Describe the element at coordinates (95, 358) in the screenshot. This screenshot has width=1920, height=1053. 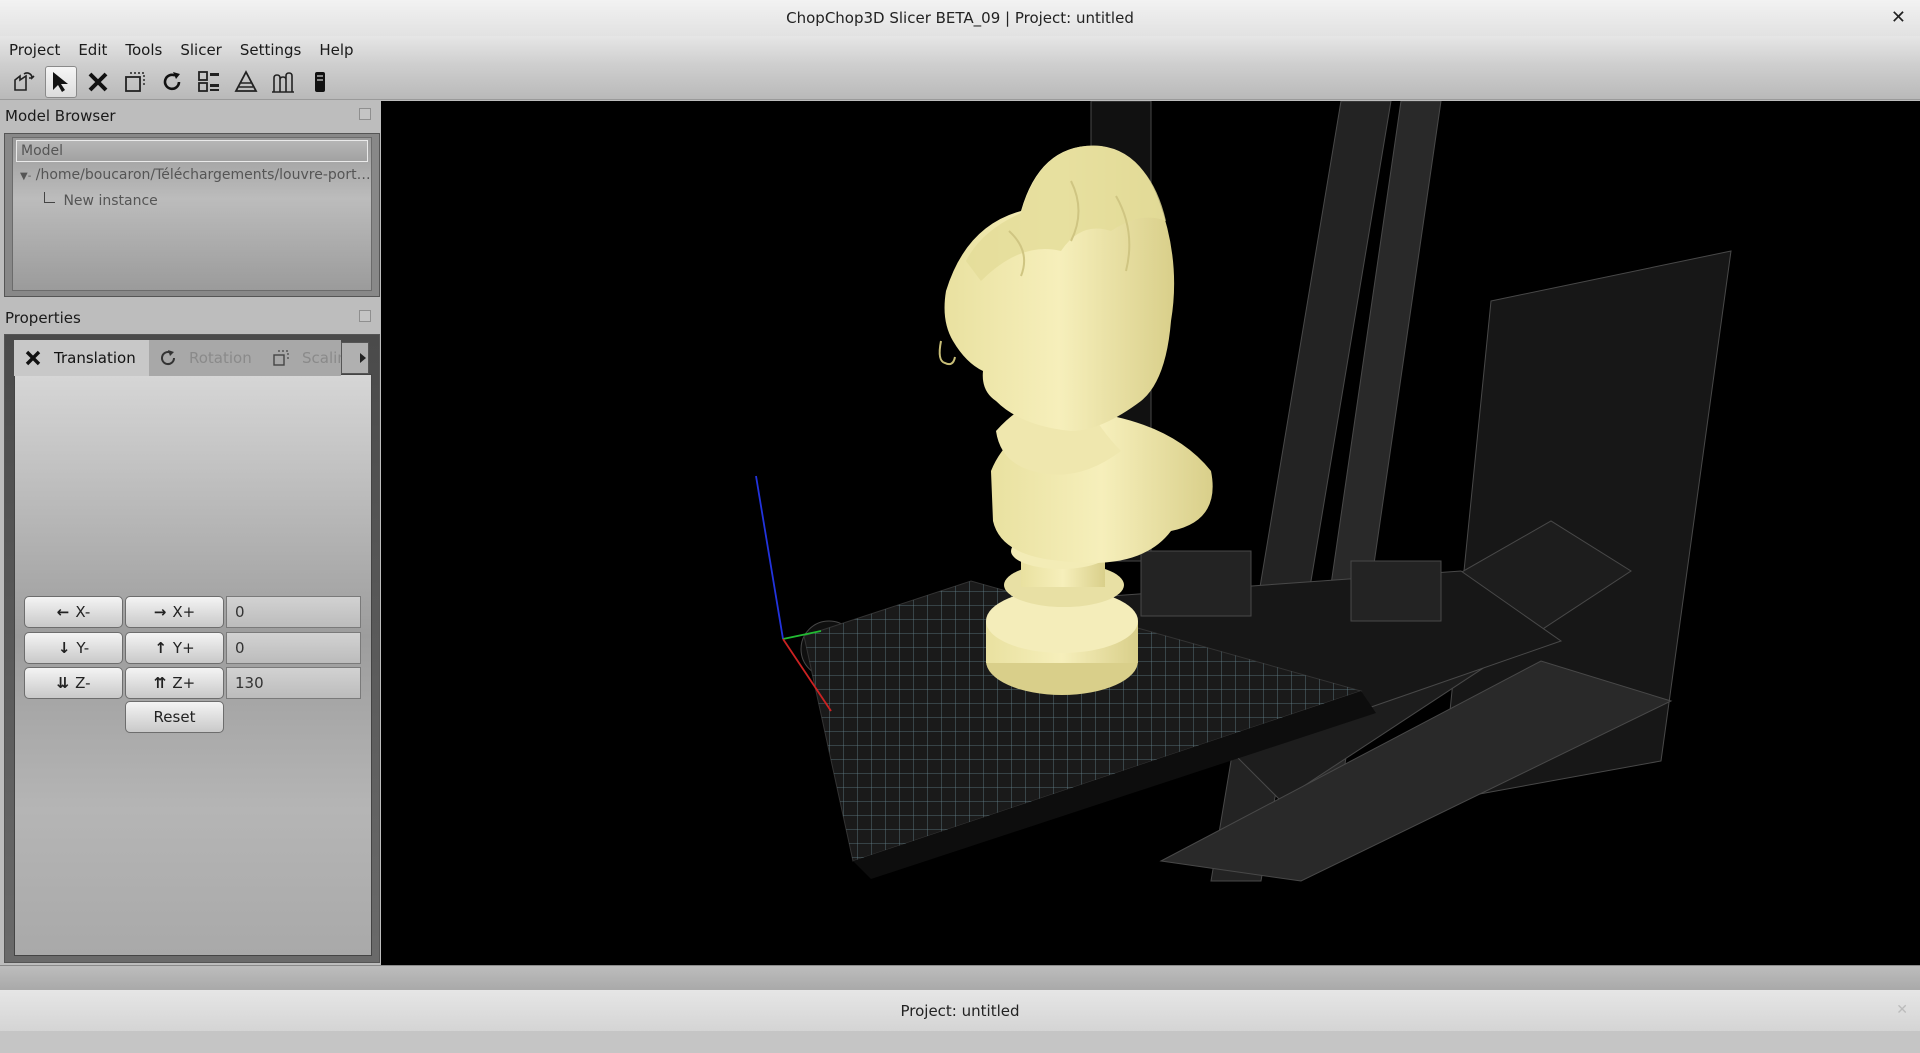
I see `tab-translation-label: Translation` at that location.